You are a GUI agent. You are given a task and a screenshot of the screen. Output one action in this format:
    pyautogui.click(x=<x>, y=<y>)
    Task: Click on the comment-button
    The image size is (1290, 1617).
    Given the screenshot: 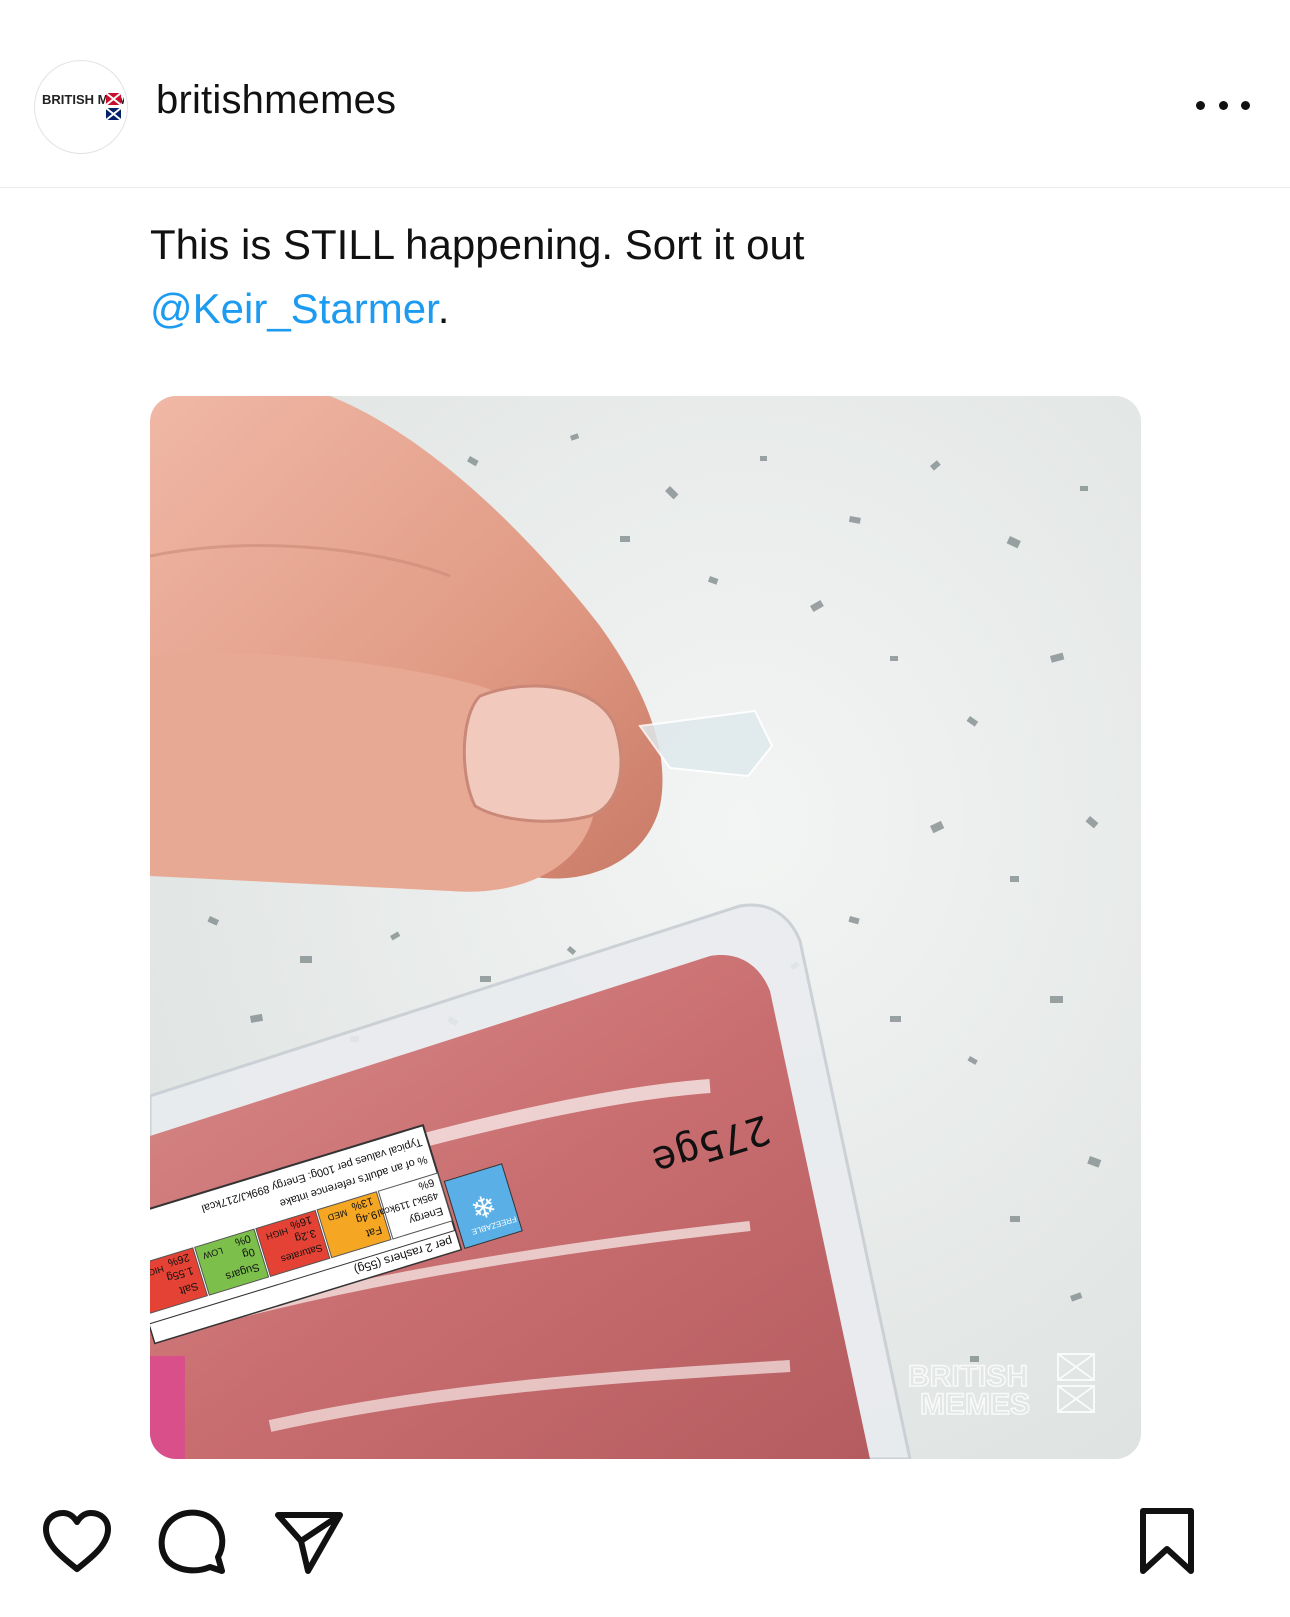 What is the action you would take?
    pyautogui.click(x=193, y=1542)
    